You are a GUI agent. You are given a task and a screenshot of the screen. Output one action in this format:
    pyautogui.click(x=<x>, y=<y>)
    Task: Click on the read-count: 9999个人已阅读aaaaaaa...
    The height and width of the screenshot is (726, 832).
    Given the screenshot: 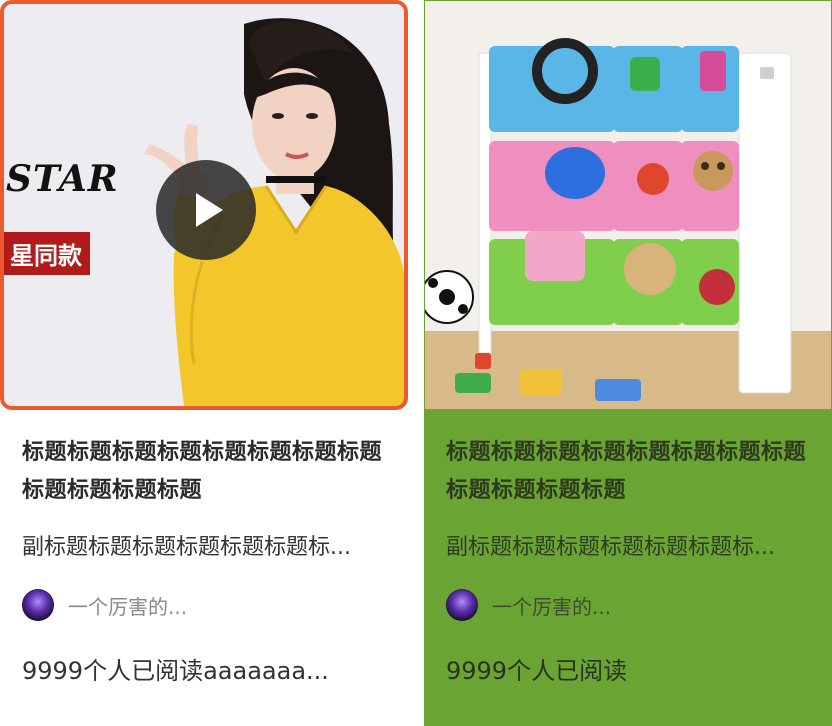 What is the action you would take?
    pyautogui.click(x=175, y=671)
    